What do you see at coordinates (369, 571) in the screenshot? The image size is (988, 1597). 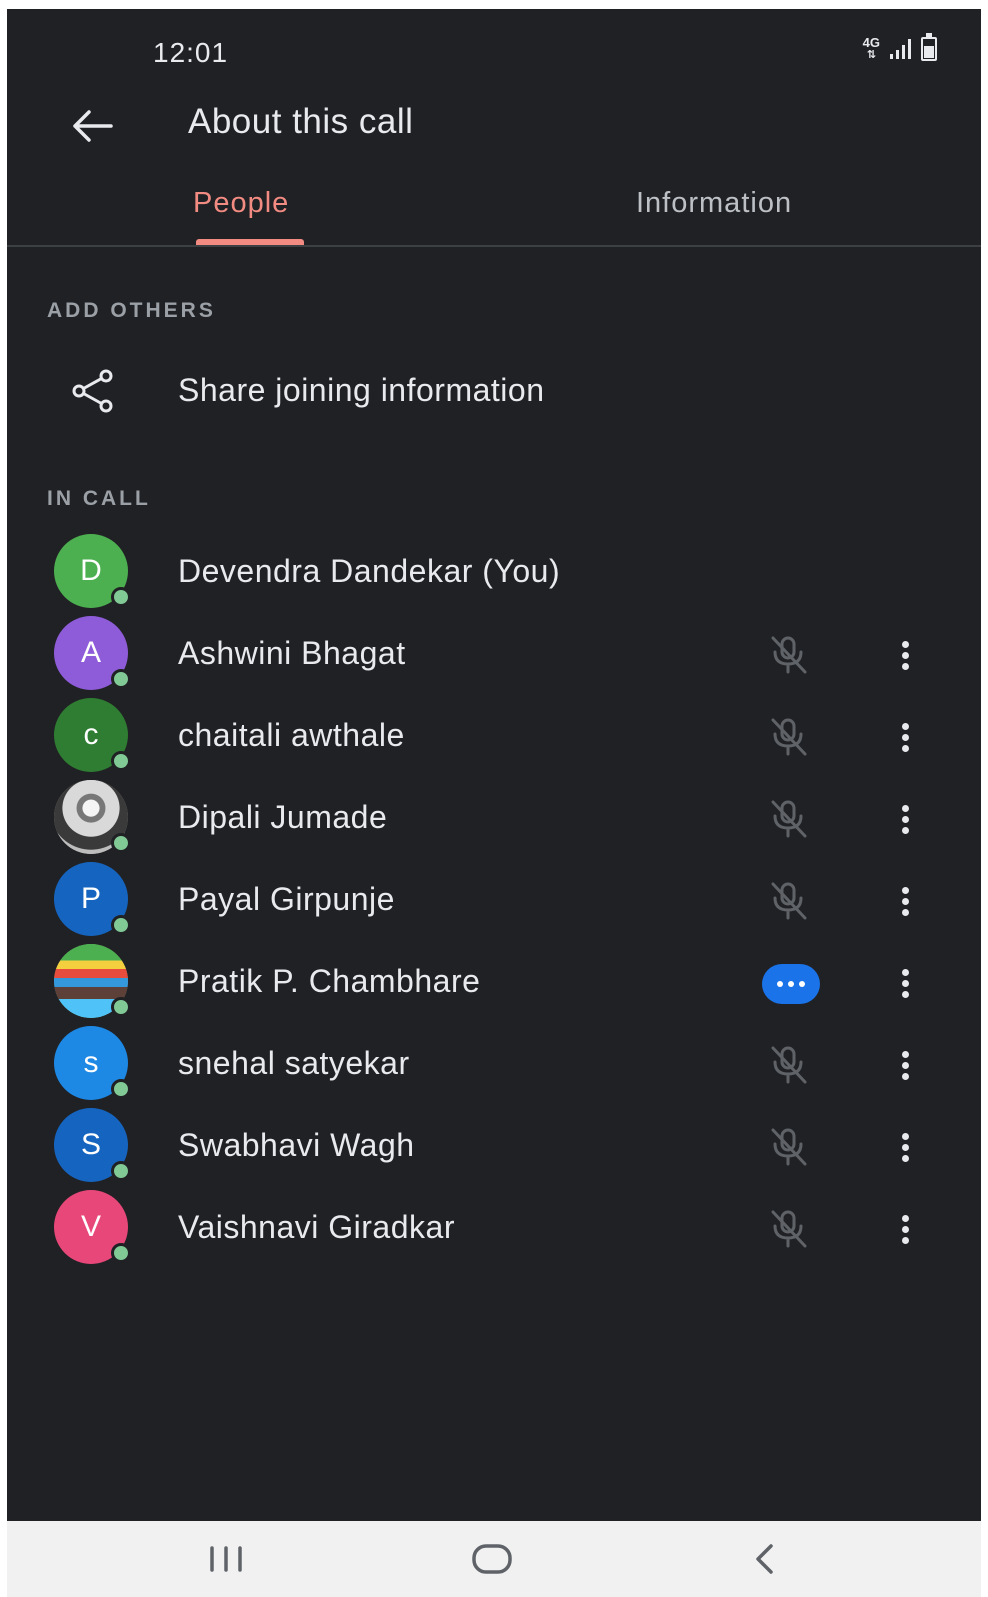 I see `participant-name: Devendra Dandekar (You)` at bounding box center [369, 571].